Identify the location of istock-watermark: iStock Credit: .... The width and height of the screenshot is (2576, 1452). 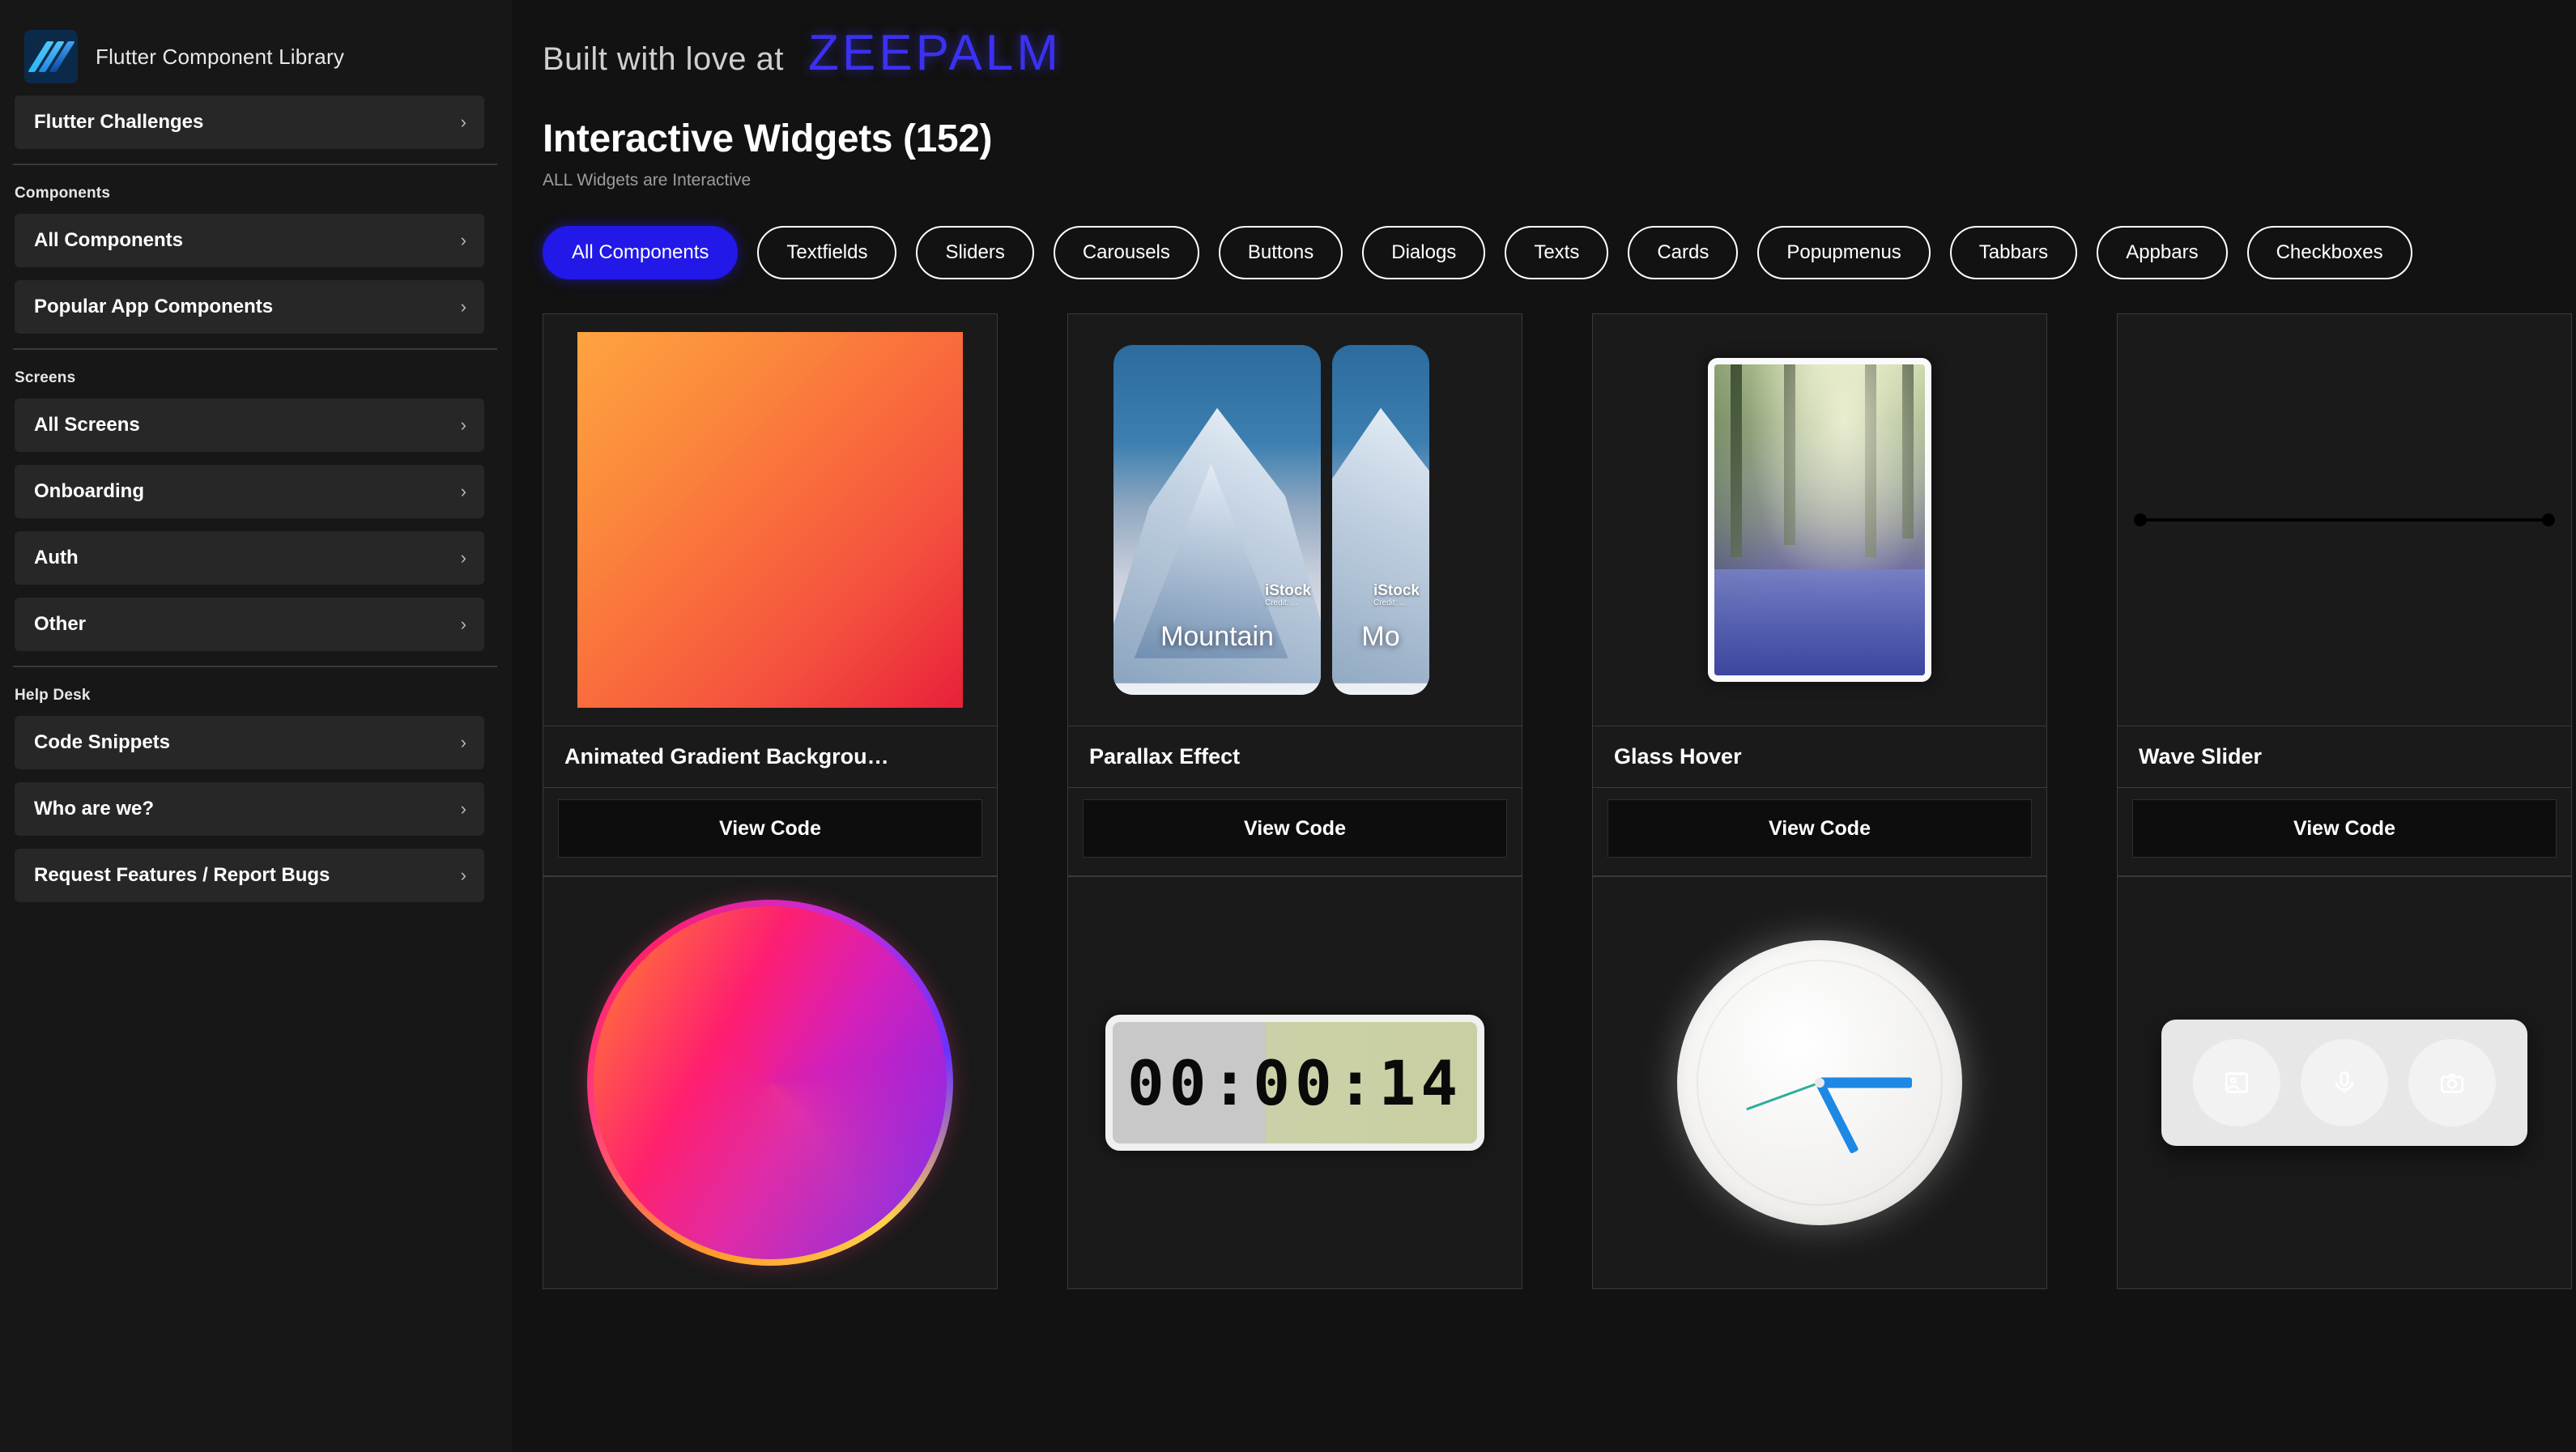
(1396, 594).